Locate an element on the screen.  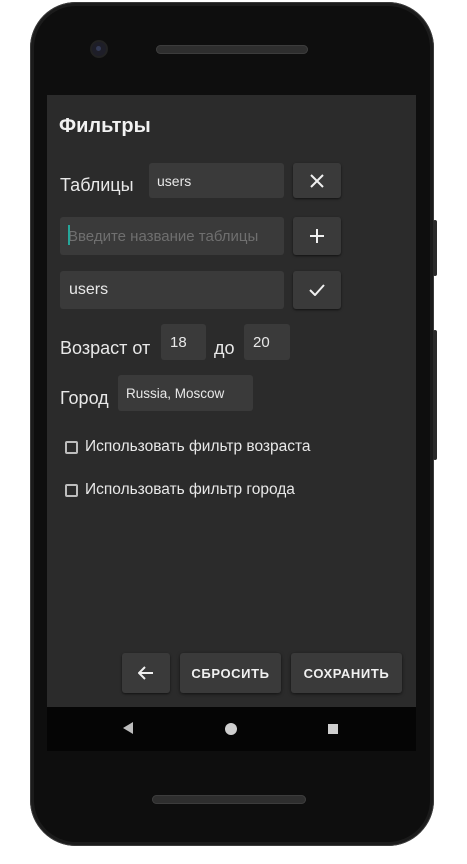
power-button is located at coordinates (435, 248).